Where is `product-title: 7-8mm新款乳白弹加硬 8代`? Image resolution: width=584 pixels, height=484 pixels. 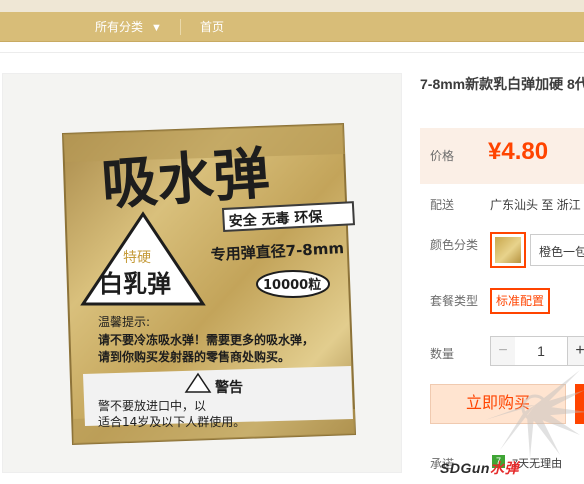
product-title: 7-8mm新款乳白弹加硬 8代 is located at coordinates (502, 84).